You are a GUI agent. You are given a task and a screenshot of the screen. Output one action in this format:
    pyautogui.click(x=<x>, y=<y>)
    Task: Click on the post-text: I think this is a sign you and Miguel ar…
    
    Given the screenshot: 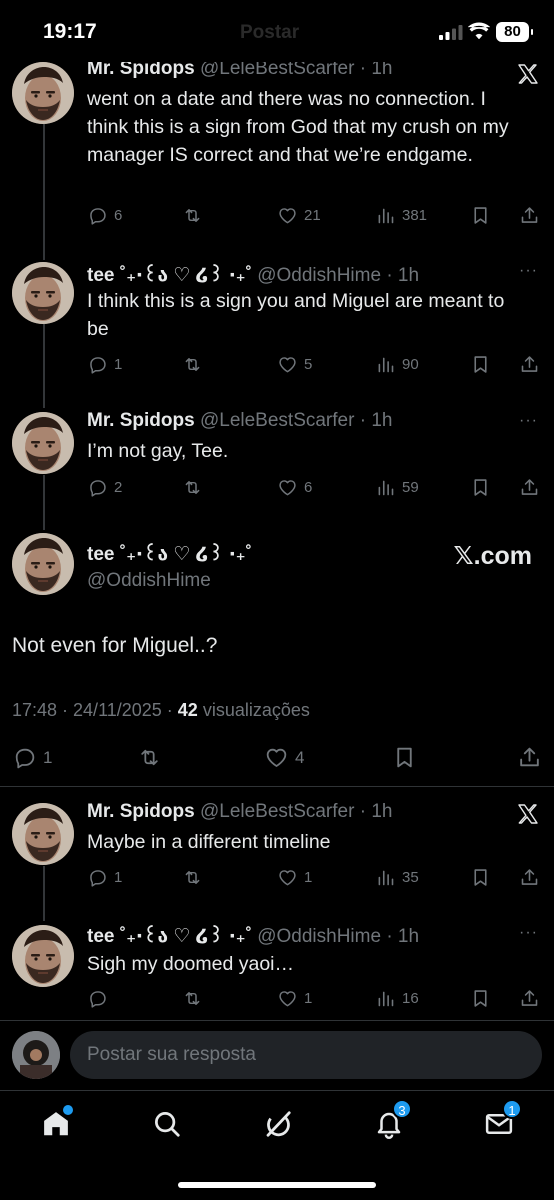 What is the action you would take?
    pyautogui.click(x=296, y=315)
    